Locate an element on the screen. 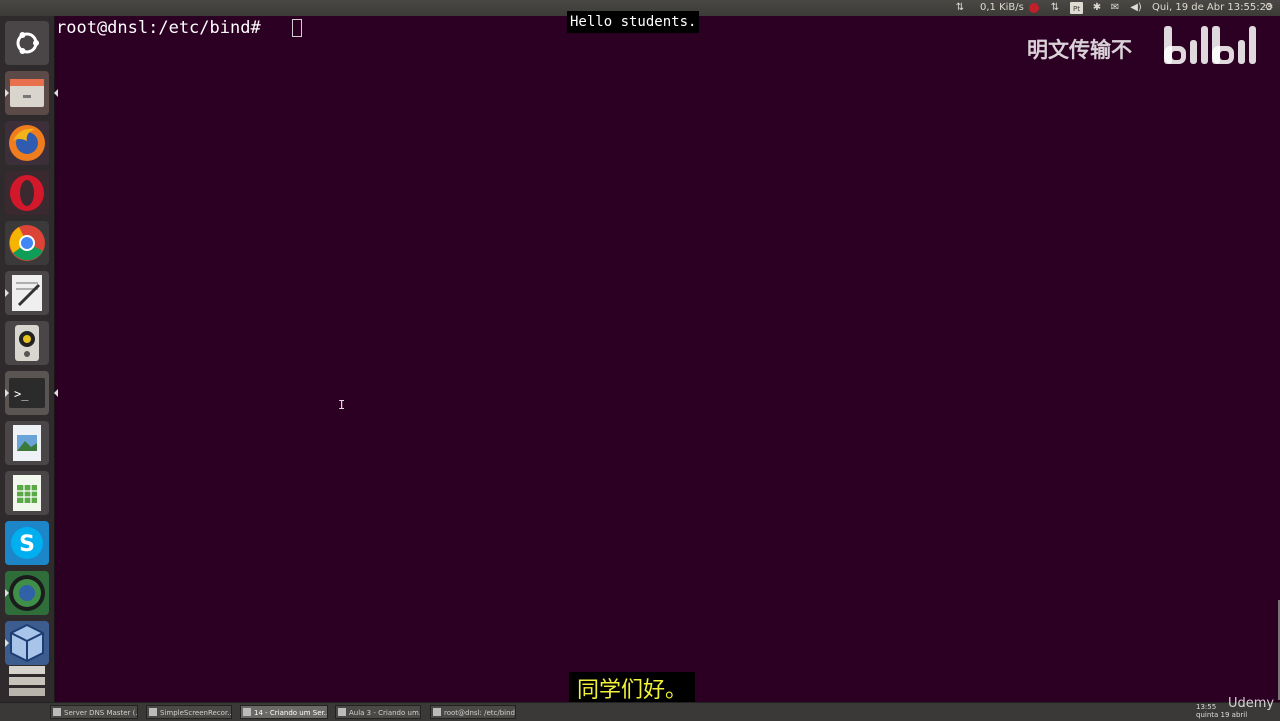 The image size is (1280, 721). firefox-icon is located at coordinates (27, 143).